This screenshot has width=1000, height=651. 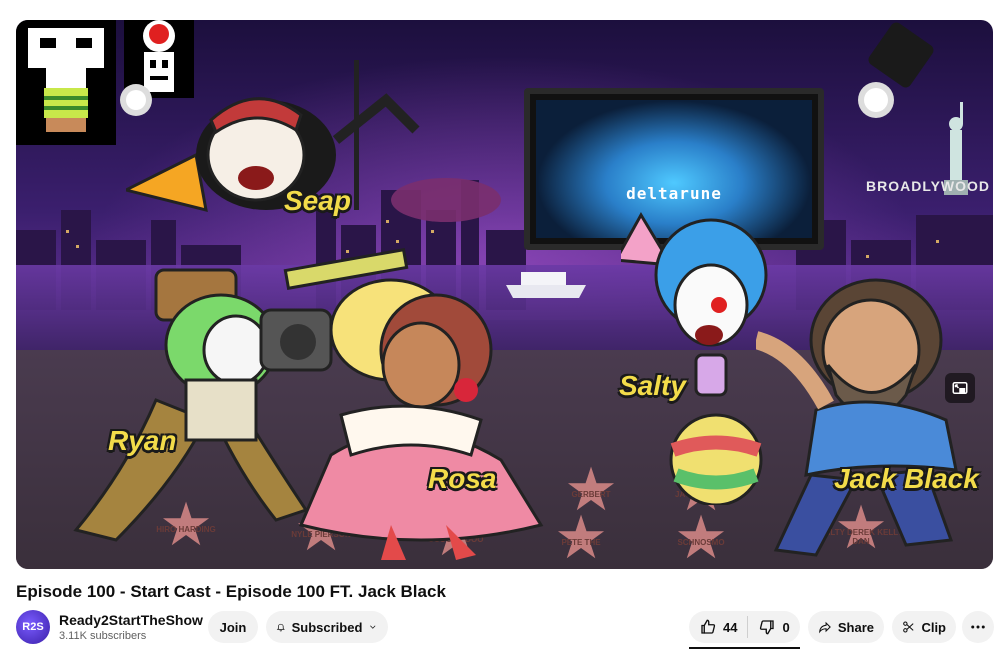 What do you see at coordinates (652, 385) in the screenshot?
I see `label-salty: Salty` at bounding box center [652, 385].